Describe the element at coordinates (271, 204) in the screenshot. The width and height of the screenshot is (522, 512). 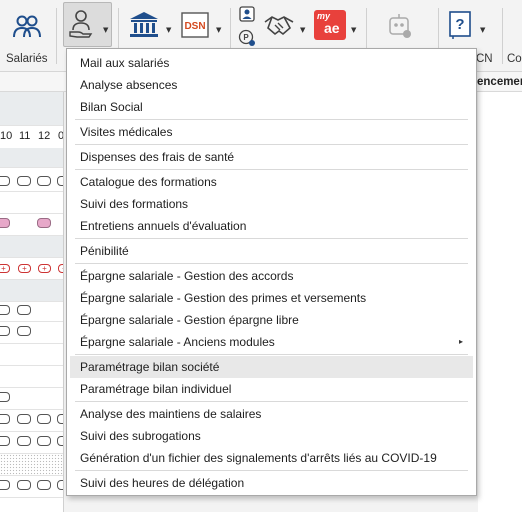
I see `menu-item-suivi-formations: Suivi des formations` at that location.